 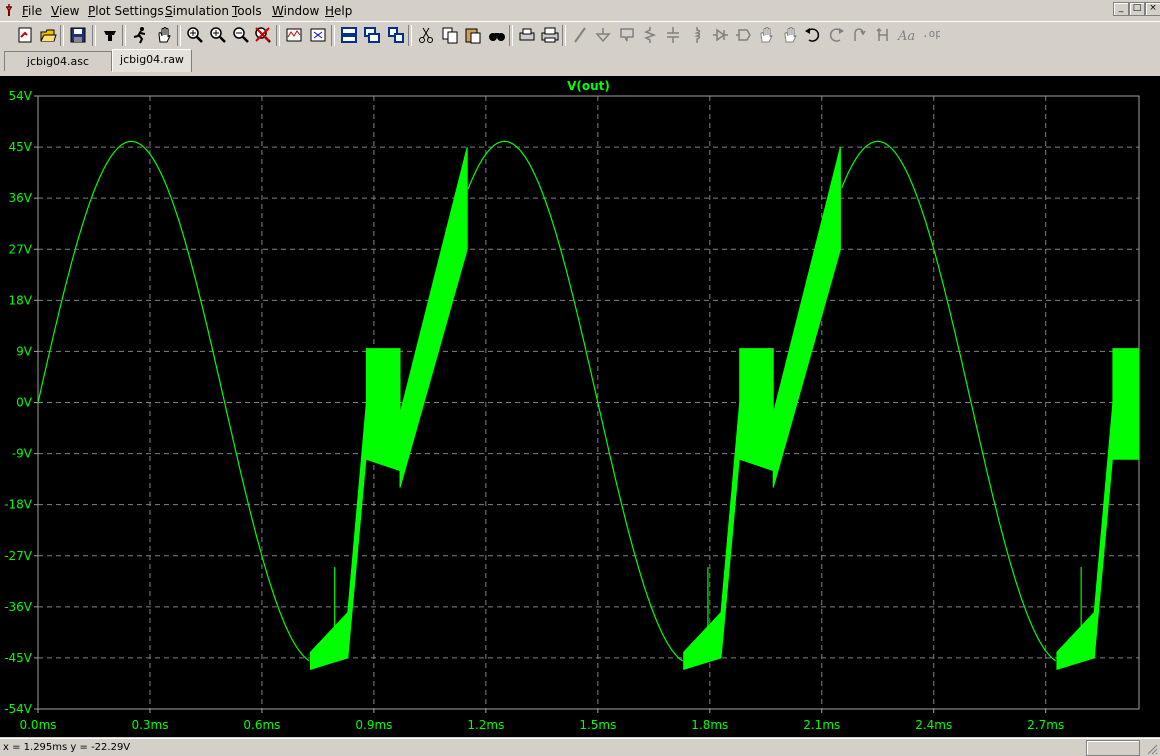 I want to click on x-tick-label: 2.1ms, so click(x=821, y=725).